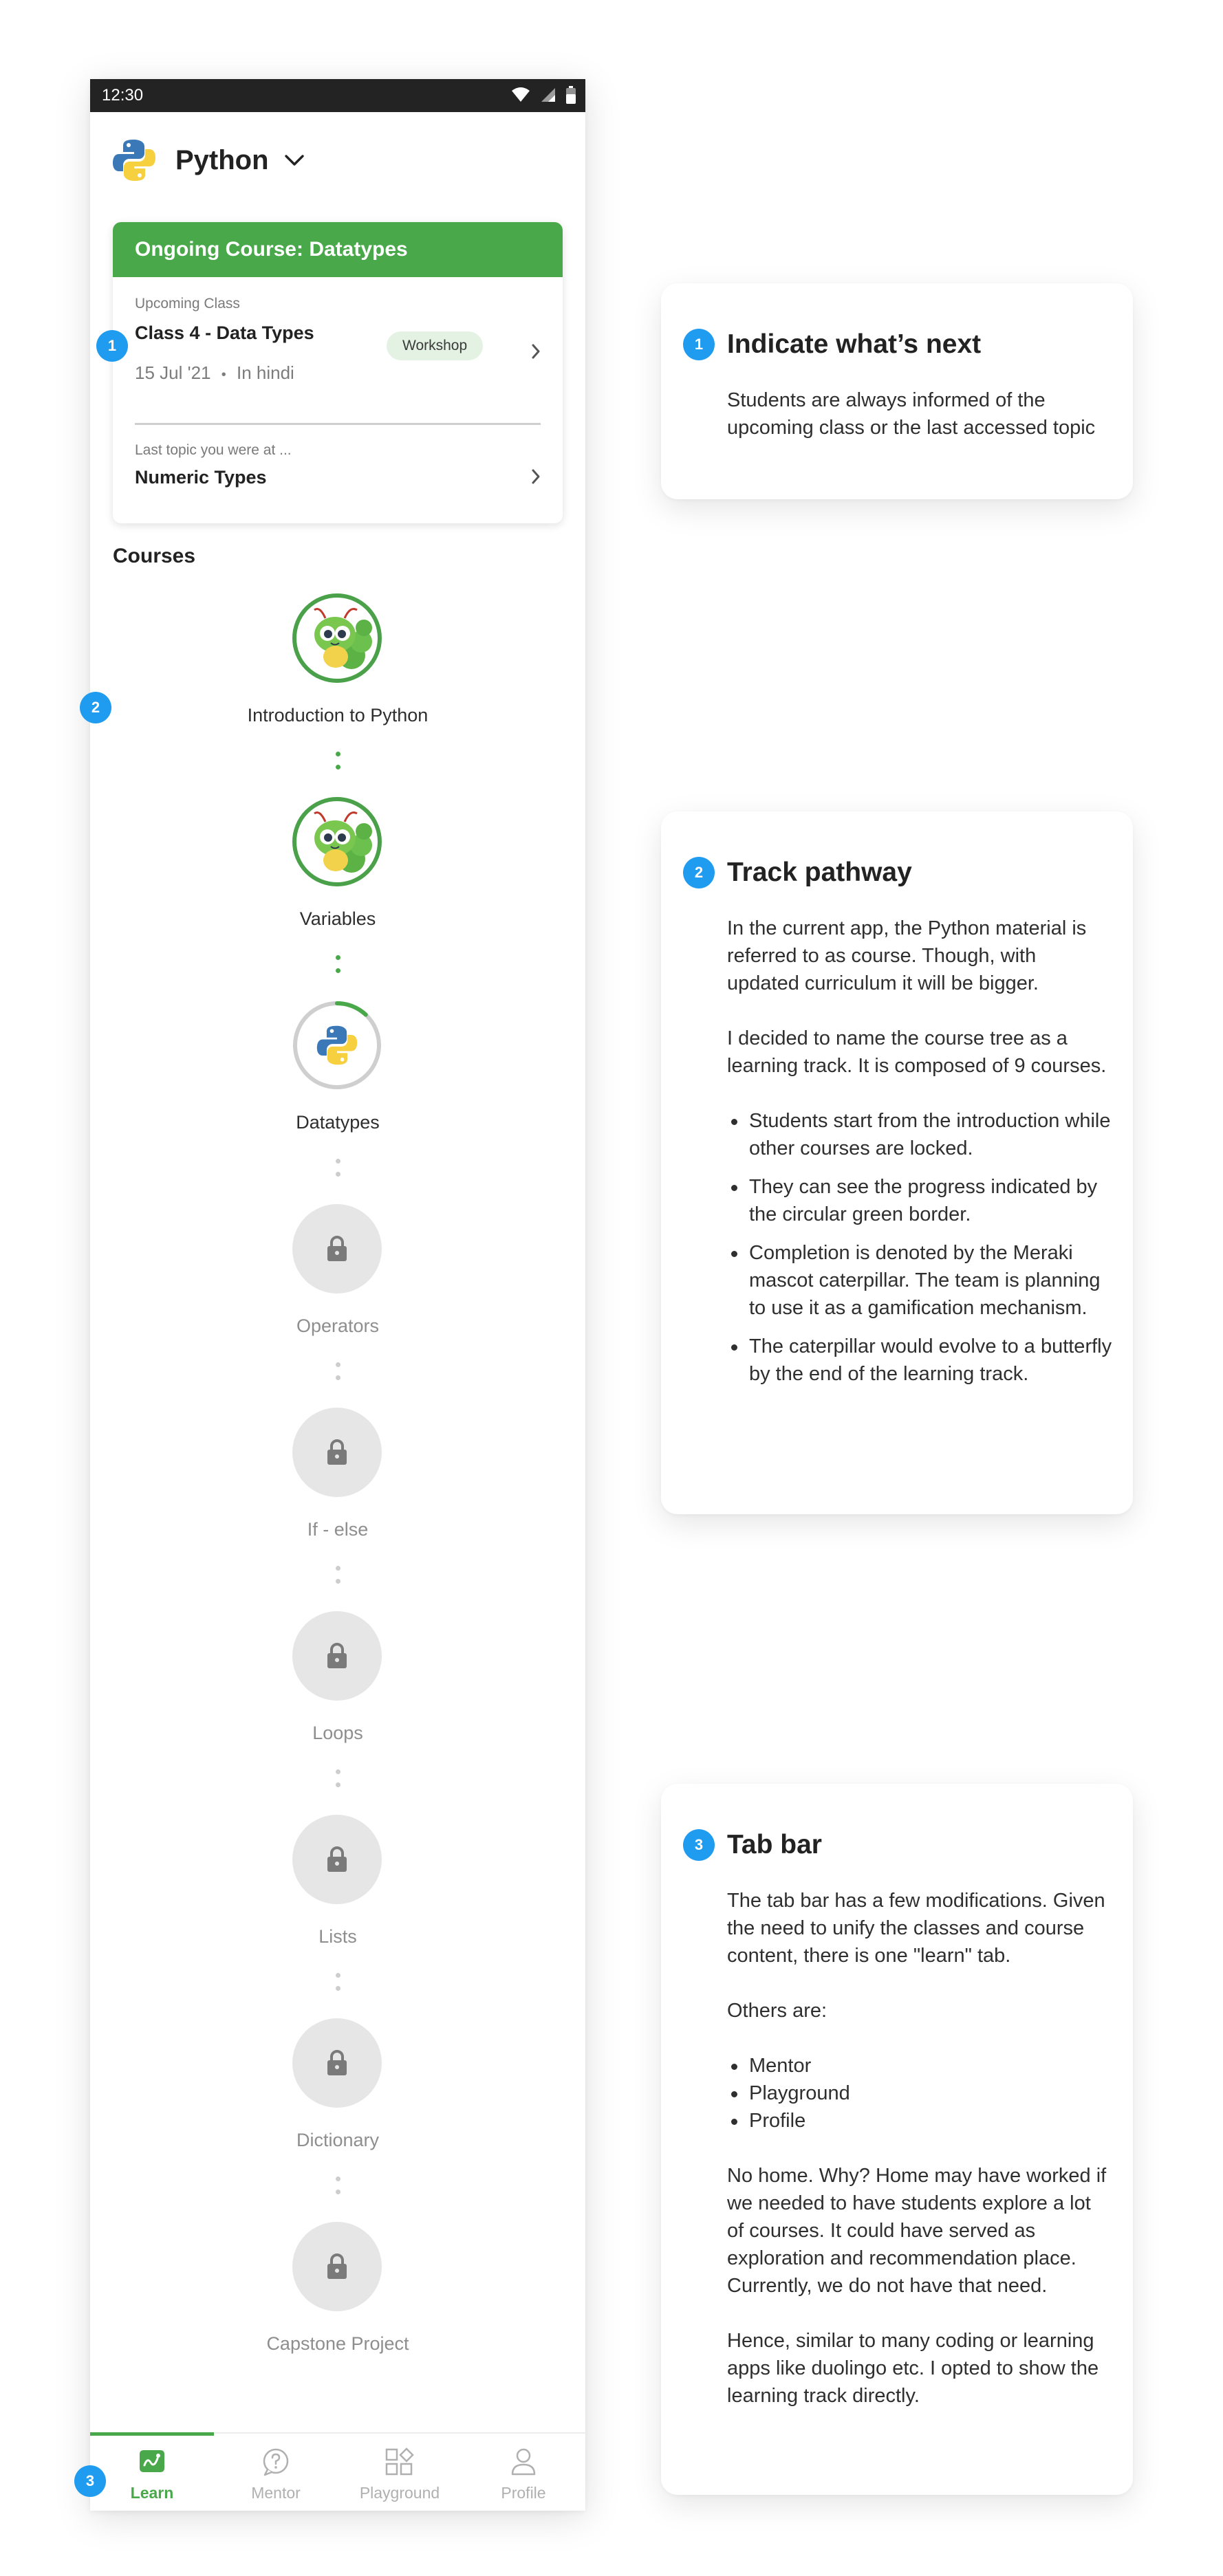  What do you see at coordinates (338, 249) in the screenshot?
I see `ongoing-course-title: Ongoing Course: Datatypes` at bounding box center [338, 249].